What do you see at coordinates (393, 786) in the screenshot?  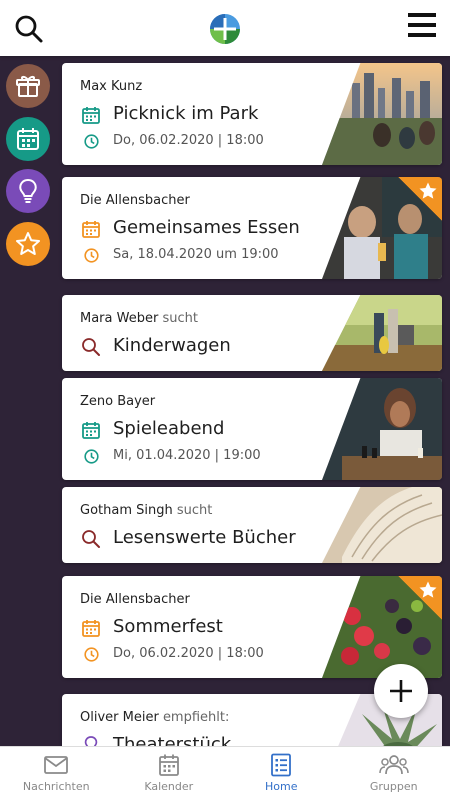 I see `nav-label: Gruppen` at bounding box center [393, 786].